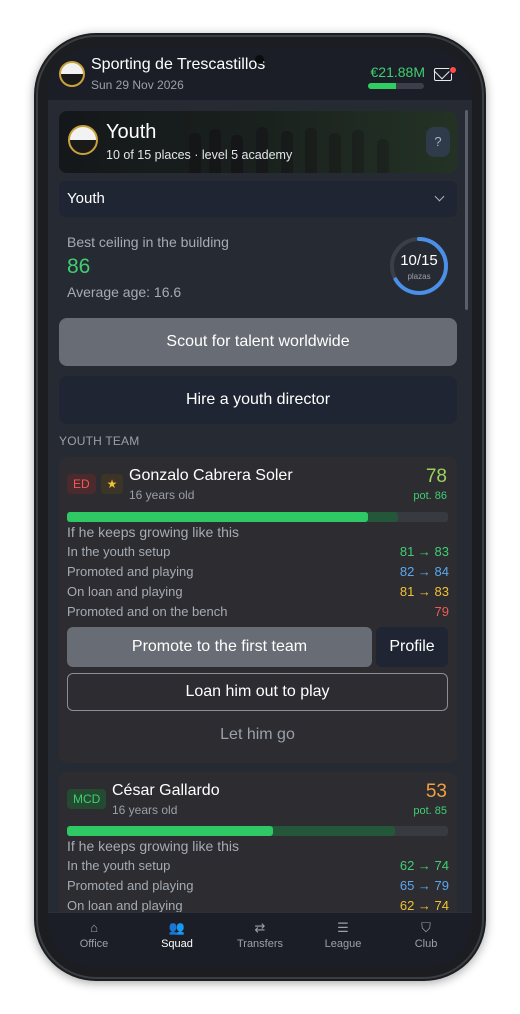 The image size is (520, 1014). Describe the element at coordinates (343, 944) in the screenshot. I see `nav-item-label: League` at that location.